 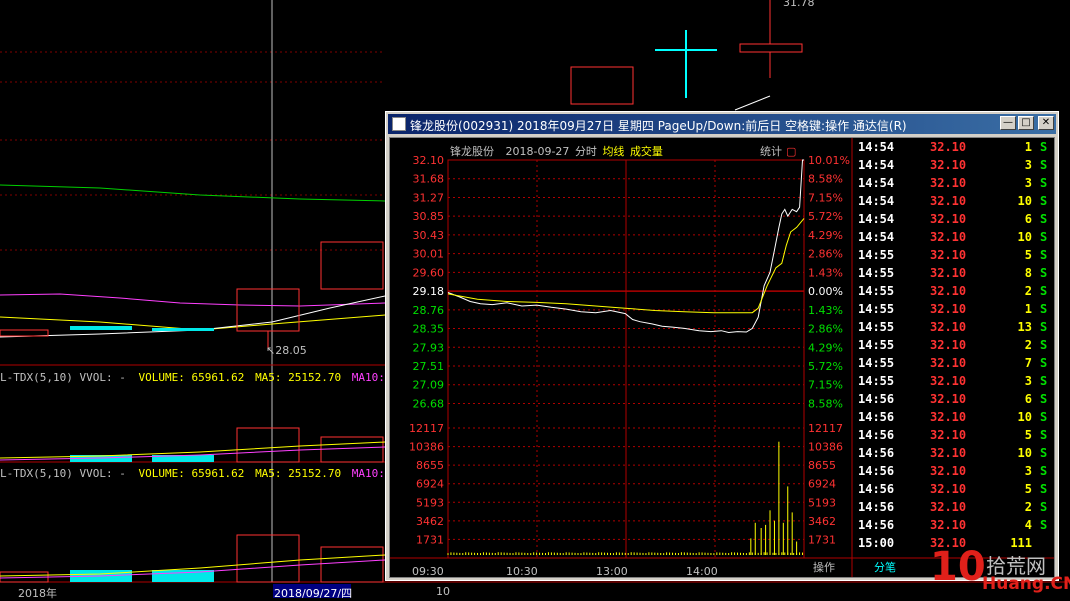 I want to click on tick-row: 14:55 32.10 3 S, so click(x=953, y=381).